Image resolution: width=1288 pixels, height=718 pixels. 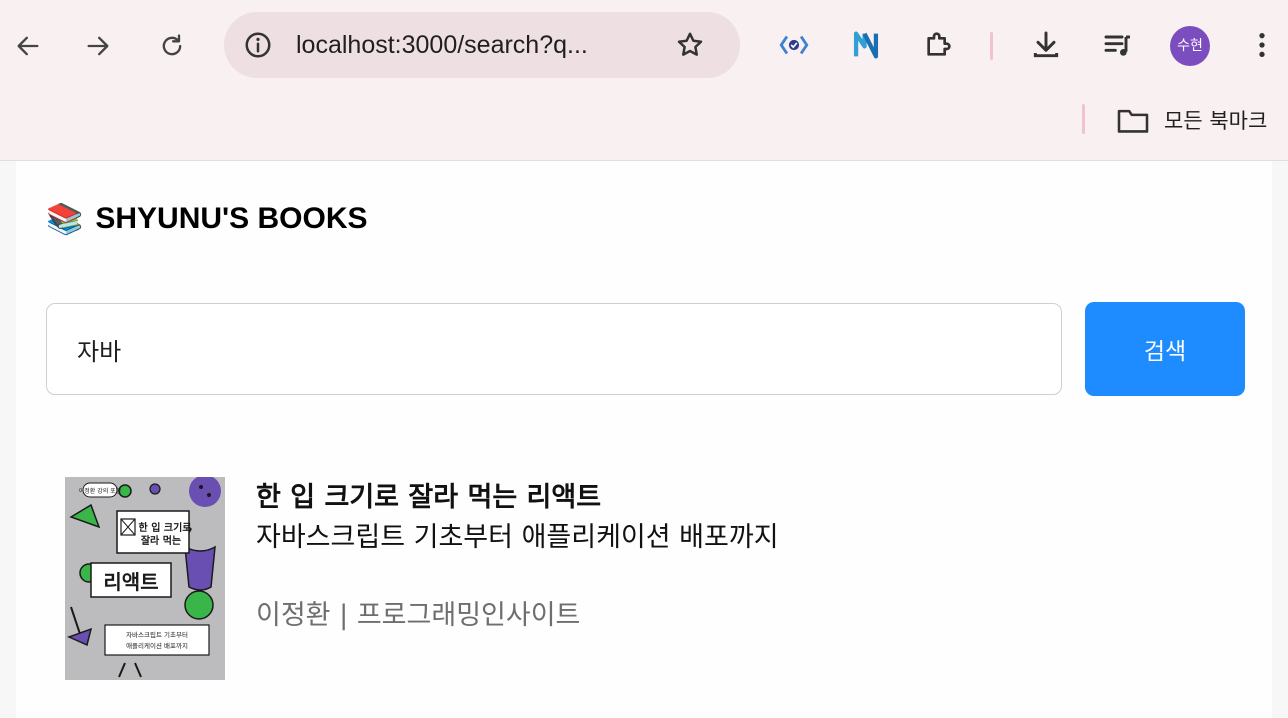 I want to click on all-bookmarks-label: 모든 북마크, so click(x=1216, y=121).